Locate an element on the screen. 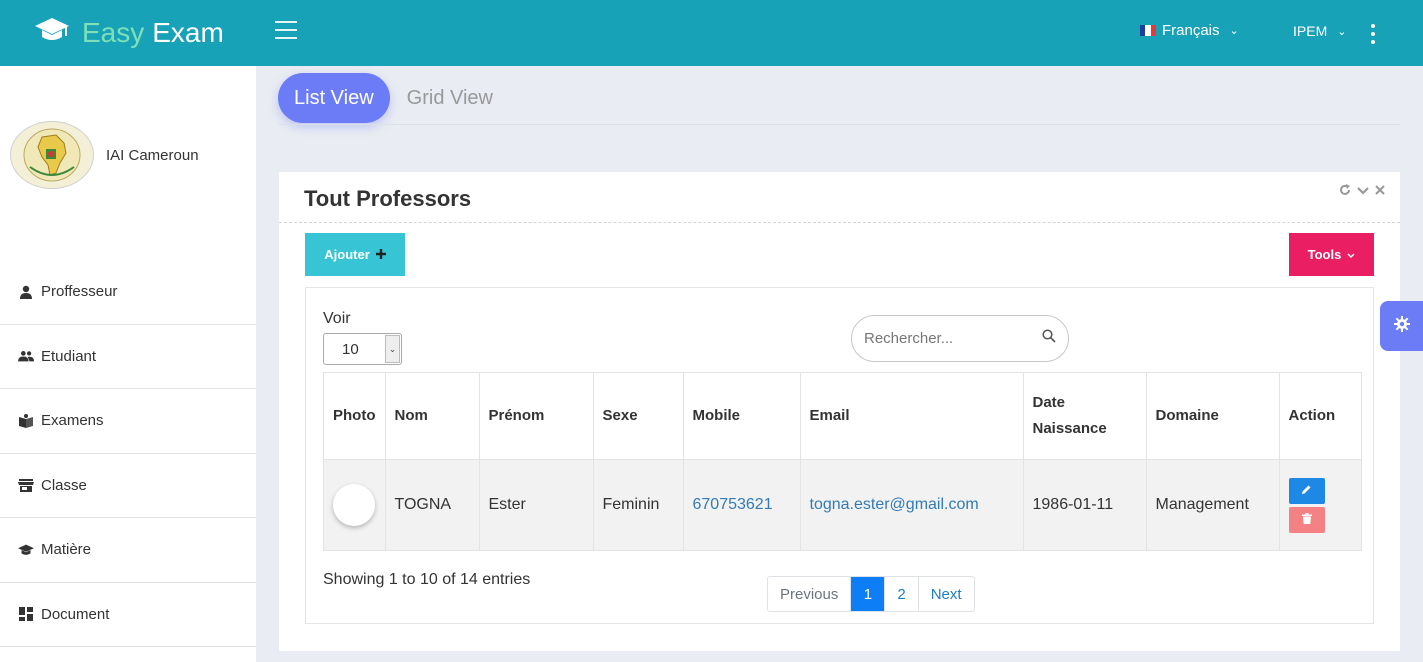 The height and width of the screenshot is (662, 1423). cell-domaine: Management is located at coordinates (1212, 505).